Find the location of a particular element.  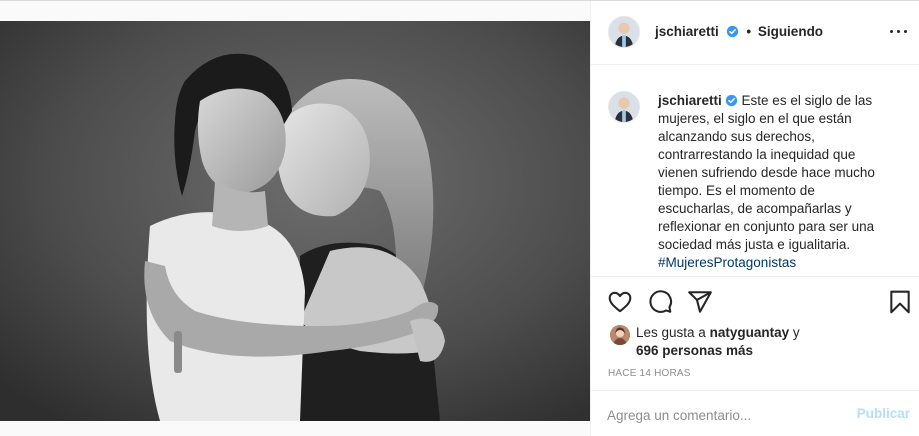

post-actions is located at coordinates (755, 303).